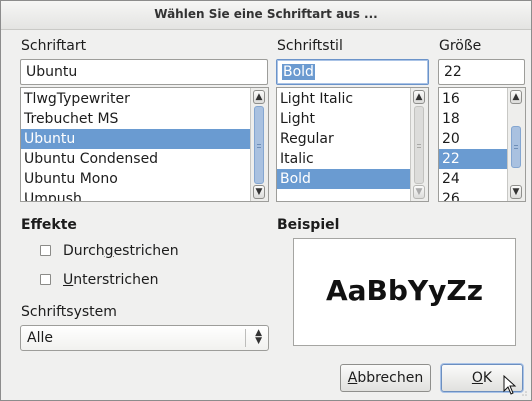 Image resolution: width=532 pixels, height=401 pixels. Describe the element at coordinates (460, 46) in the screenshot. I see `size-label: Größe` at that location.